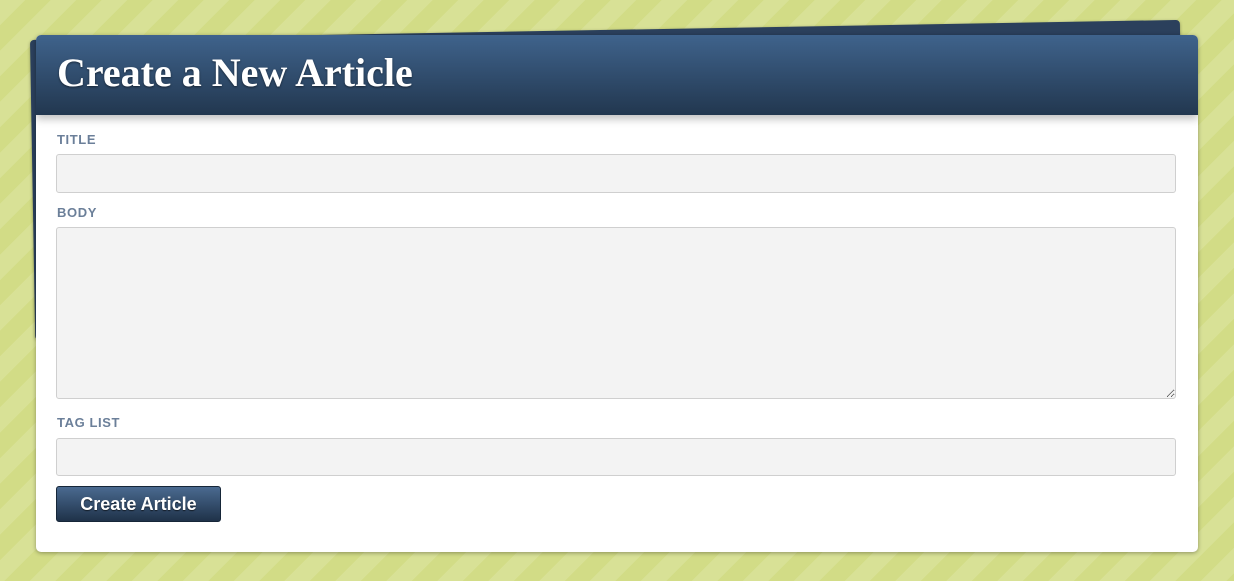 The height and width of the screenshot is (581, 1234). I want to click on create-article-button: Create Article, so click(138, 504).